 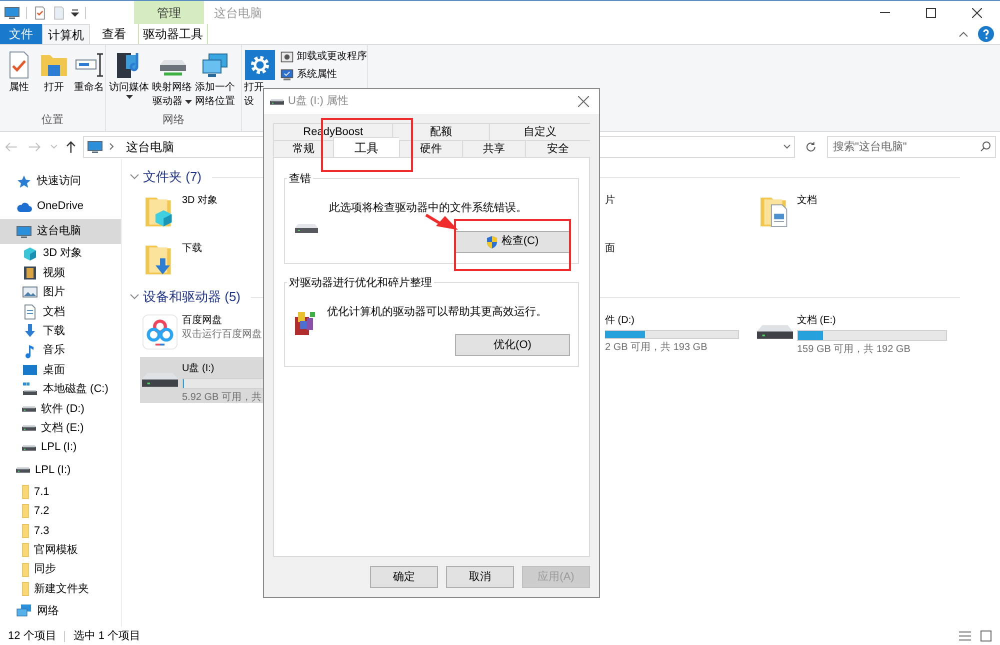 What do you see at coordinates (71, 147) in the screenshot?
I see `up-arrow-icon` at bounding box center [71, 147].